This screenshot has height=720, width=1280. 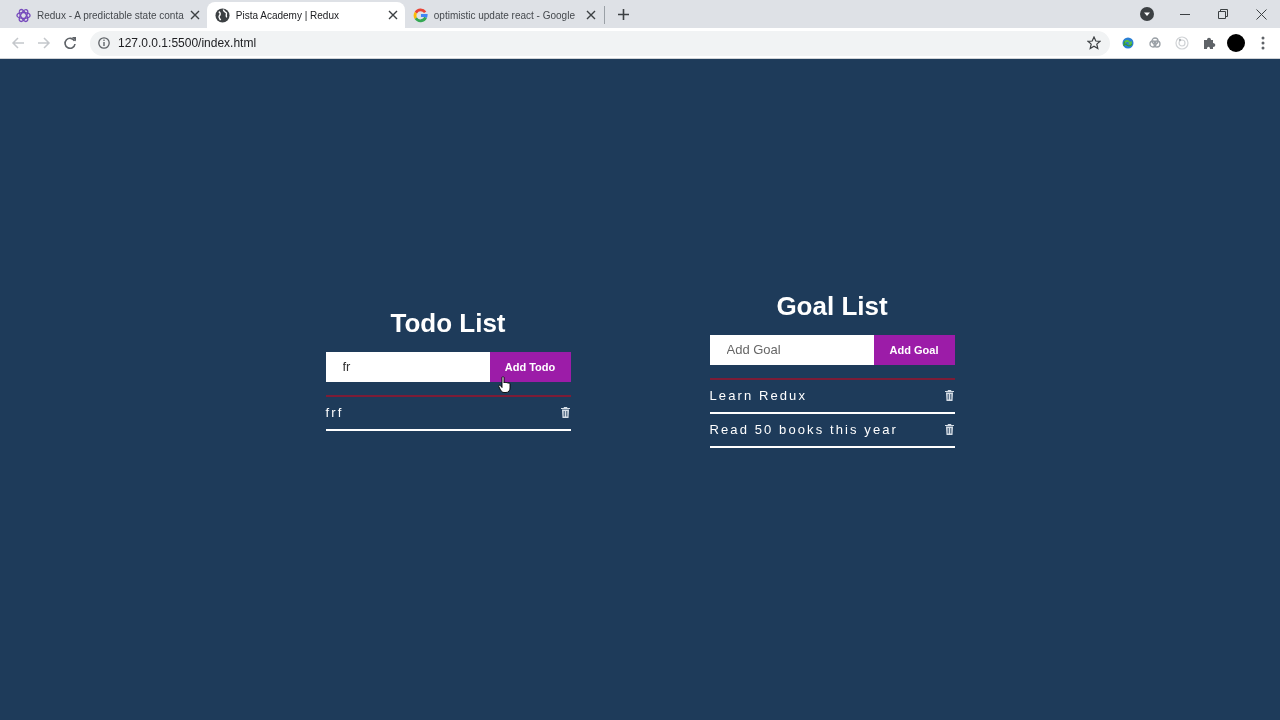 What do you see at coordinates (222, 15) in the screenshot?
I see `globe-icon` at bounding box center [222, 15].